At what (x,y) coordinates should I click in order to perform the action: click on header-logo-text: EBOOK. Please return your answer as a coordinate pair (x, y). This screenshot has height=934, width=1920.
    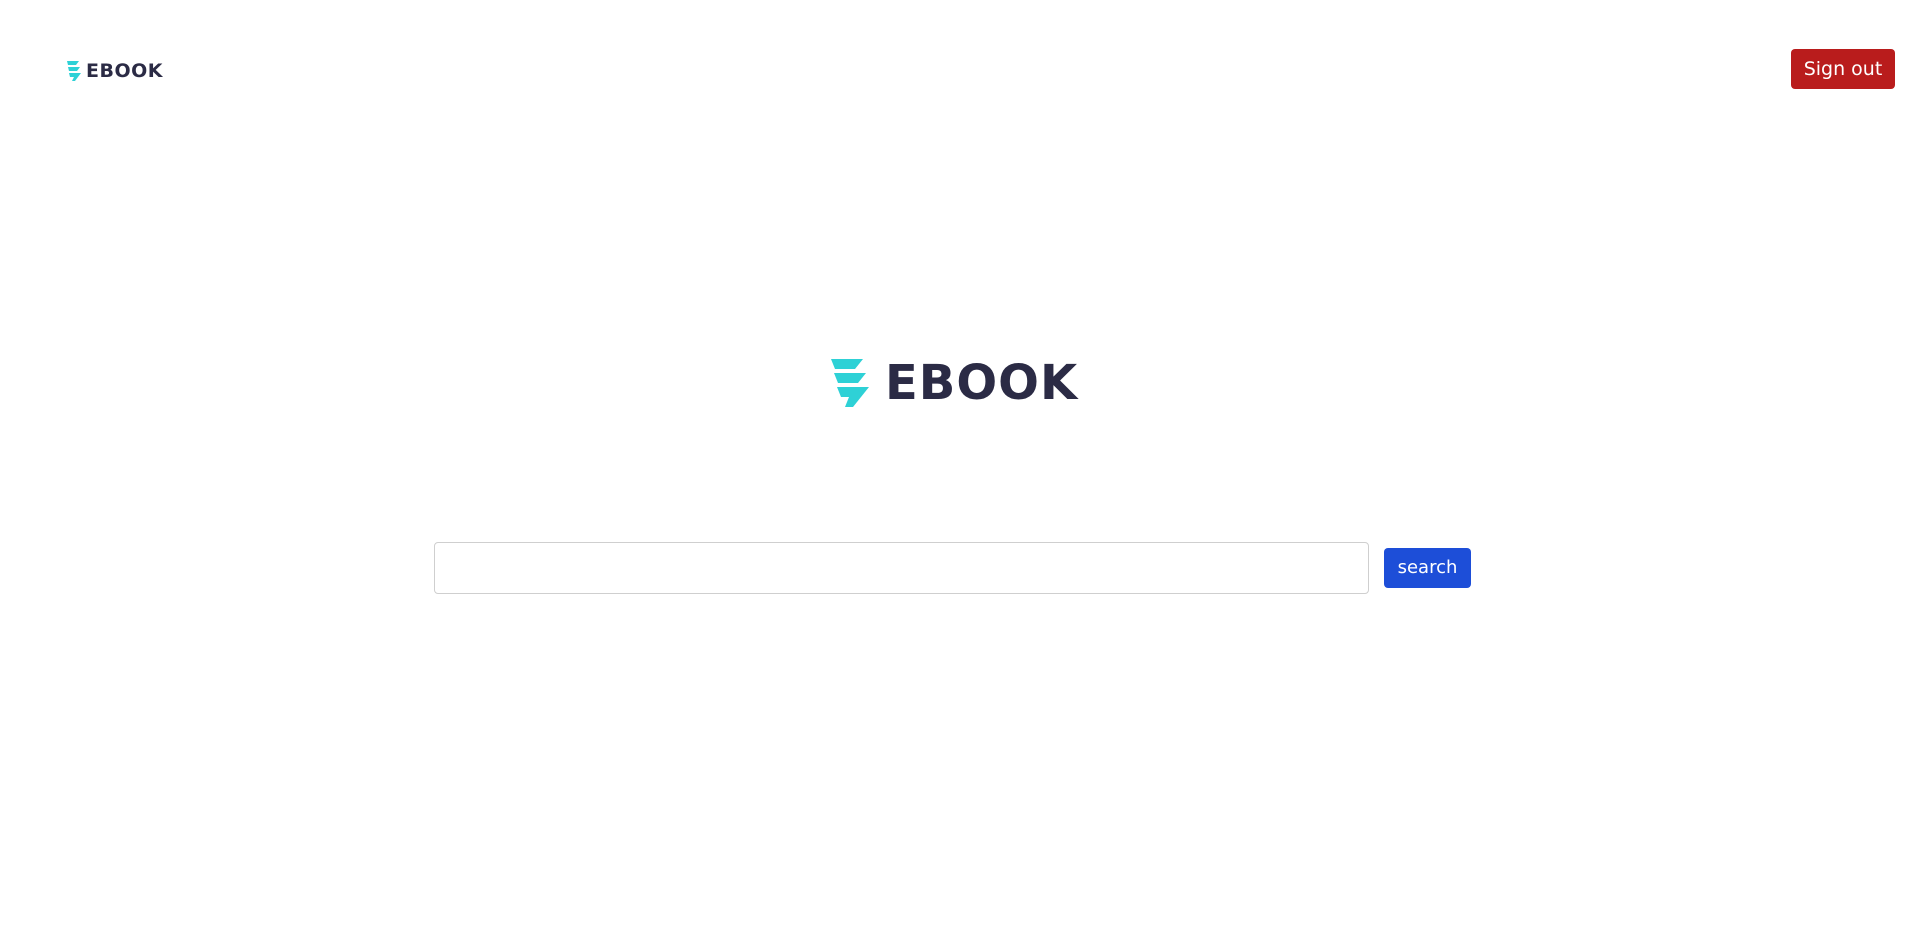
    Looking at the image, I should click on (124, 70).